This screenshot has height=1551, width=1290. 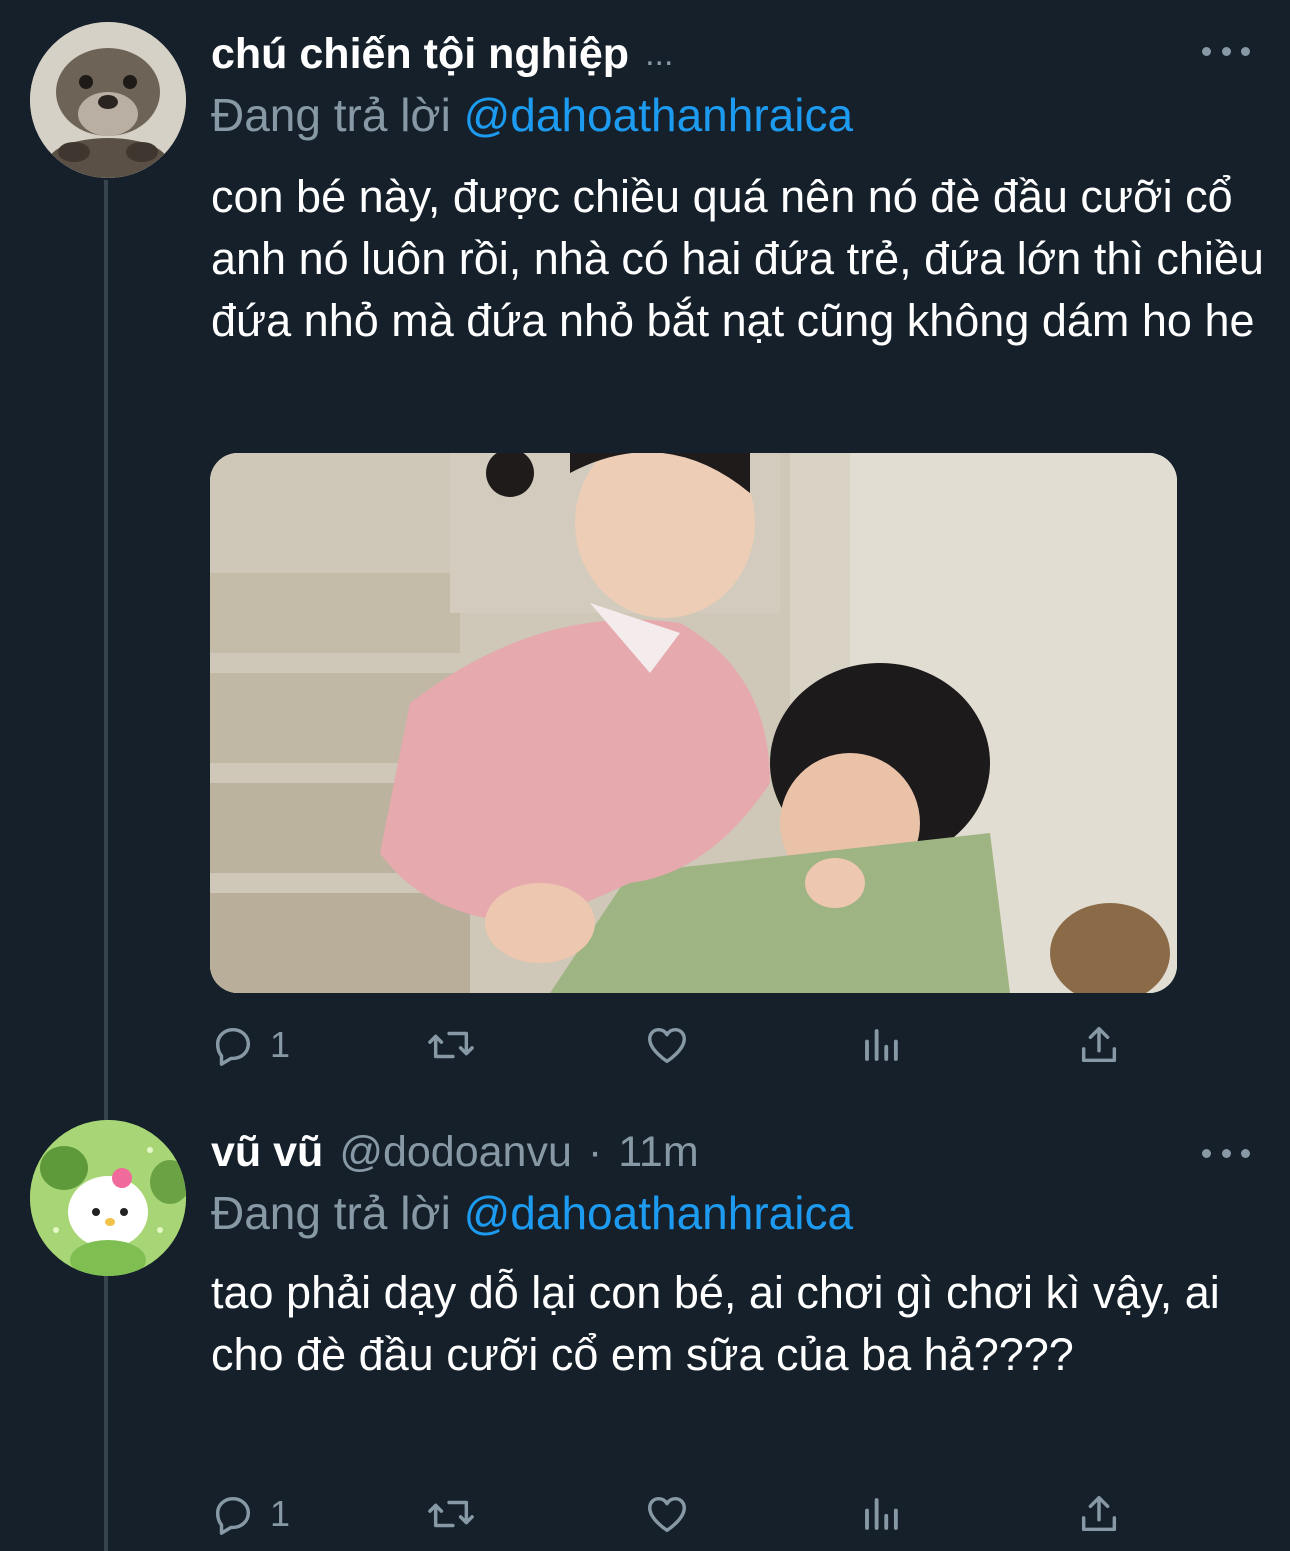 I want to click on user-handle: @dodoanvu, so click(x=455, y=1152).